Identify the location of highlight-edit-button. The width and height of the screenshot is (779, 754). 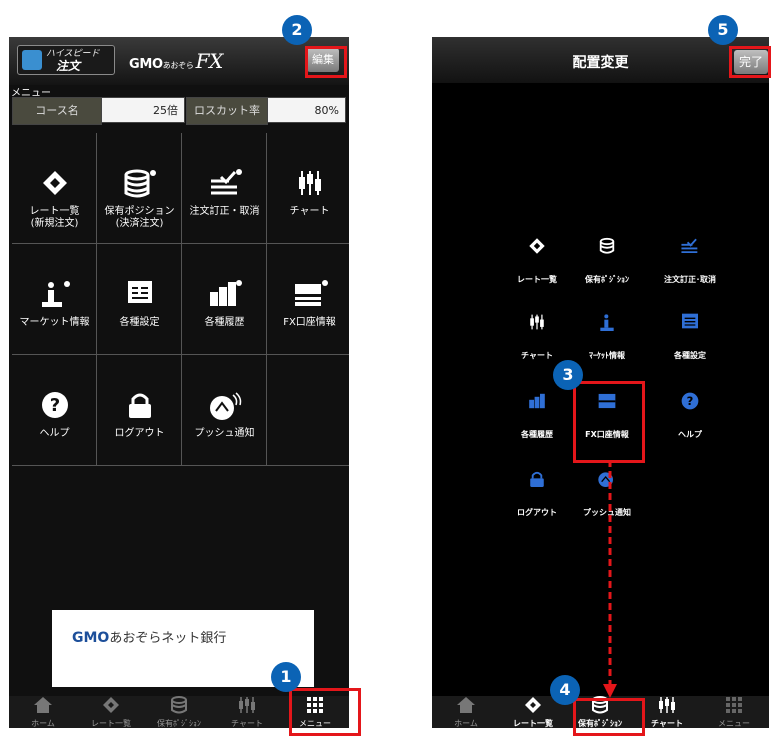
(326, 62).